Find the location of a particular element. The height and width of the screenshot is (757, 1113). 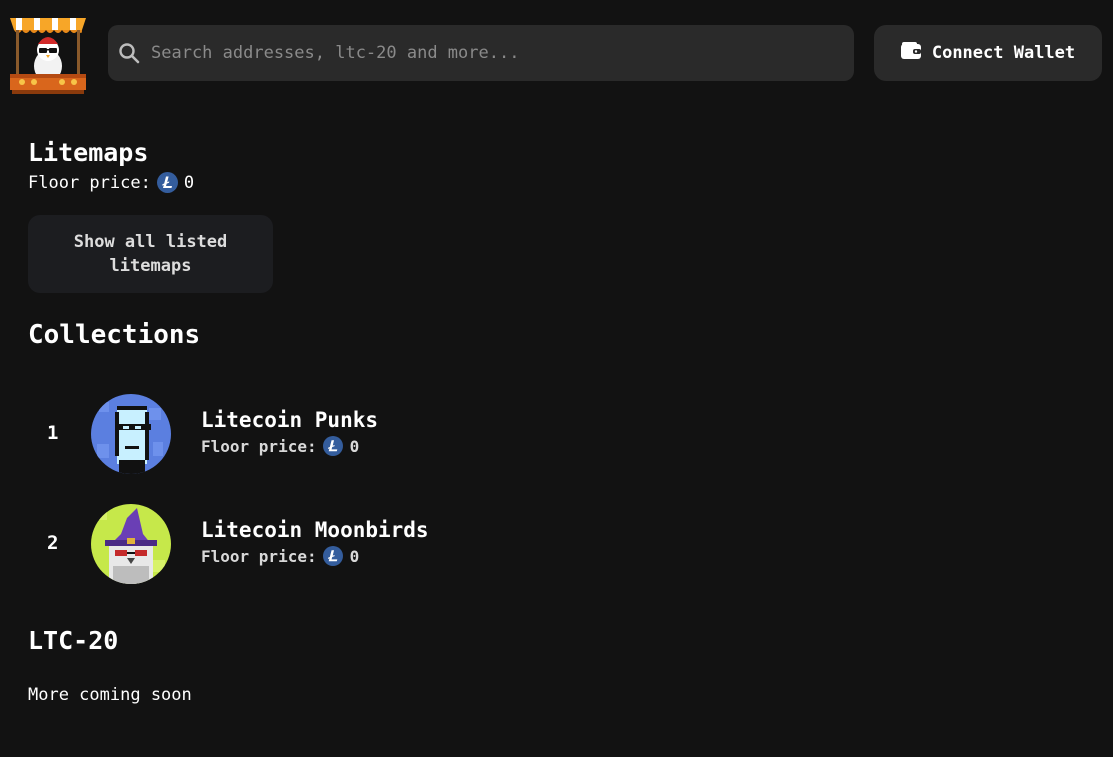

ltc20-coming-soon: More coming soon is located at coordinates (110, 695).